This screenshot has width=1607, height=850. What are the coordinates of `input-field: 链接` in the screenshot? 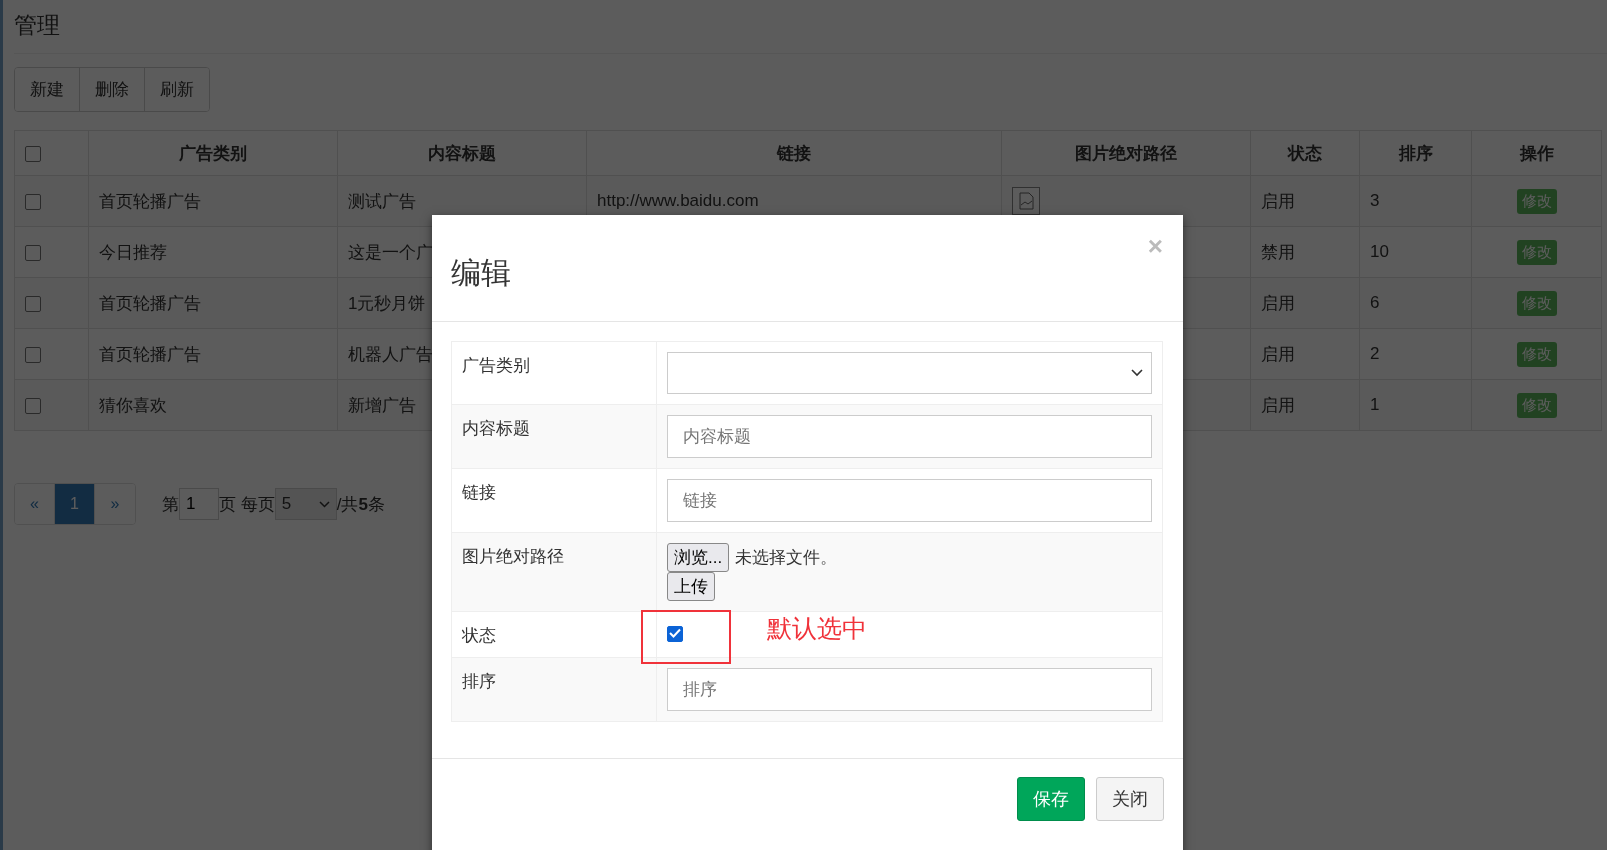 It's located at (909, 500).